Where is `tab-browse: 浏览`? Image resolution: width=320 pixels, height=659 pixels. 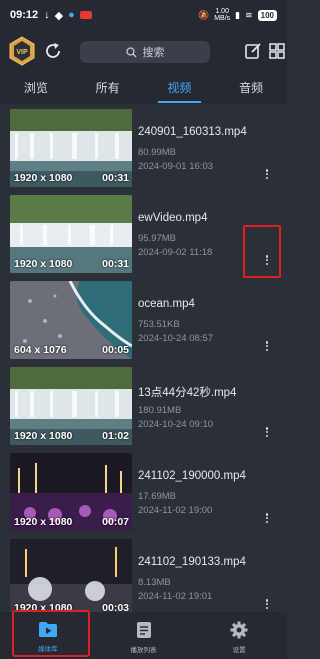
tab-browse: 浏览 is located at coordinates (36, 90).